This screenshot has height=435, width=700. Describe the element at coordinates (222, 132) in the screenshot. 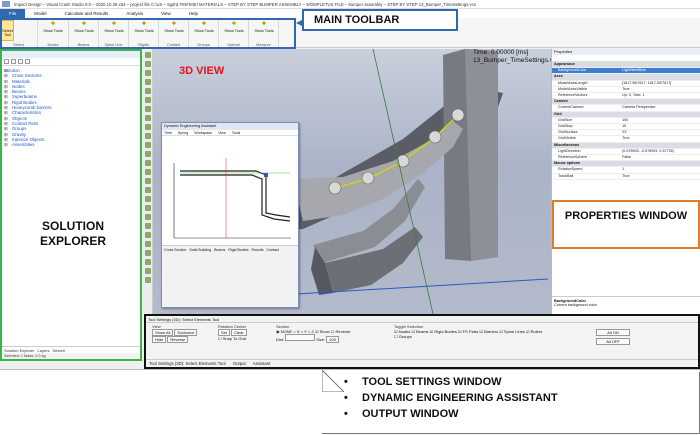

I see `assistant-tab: View` at that location.